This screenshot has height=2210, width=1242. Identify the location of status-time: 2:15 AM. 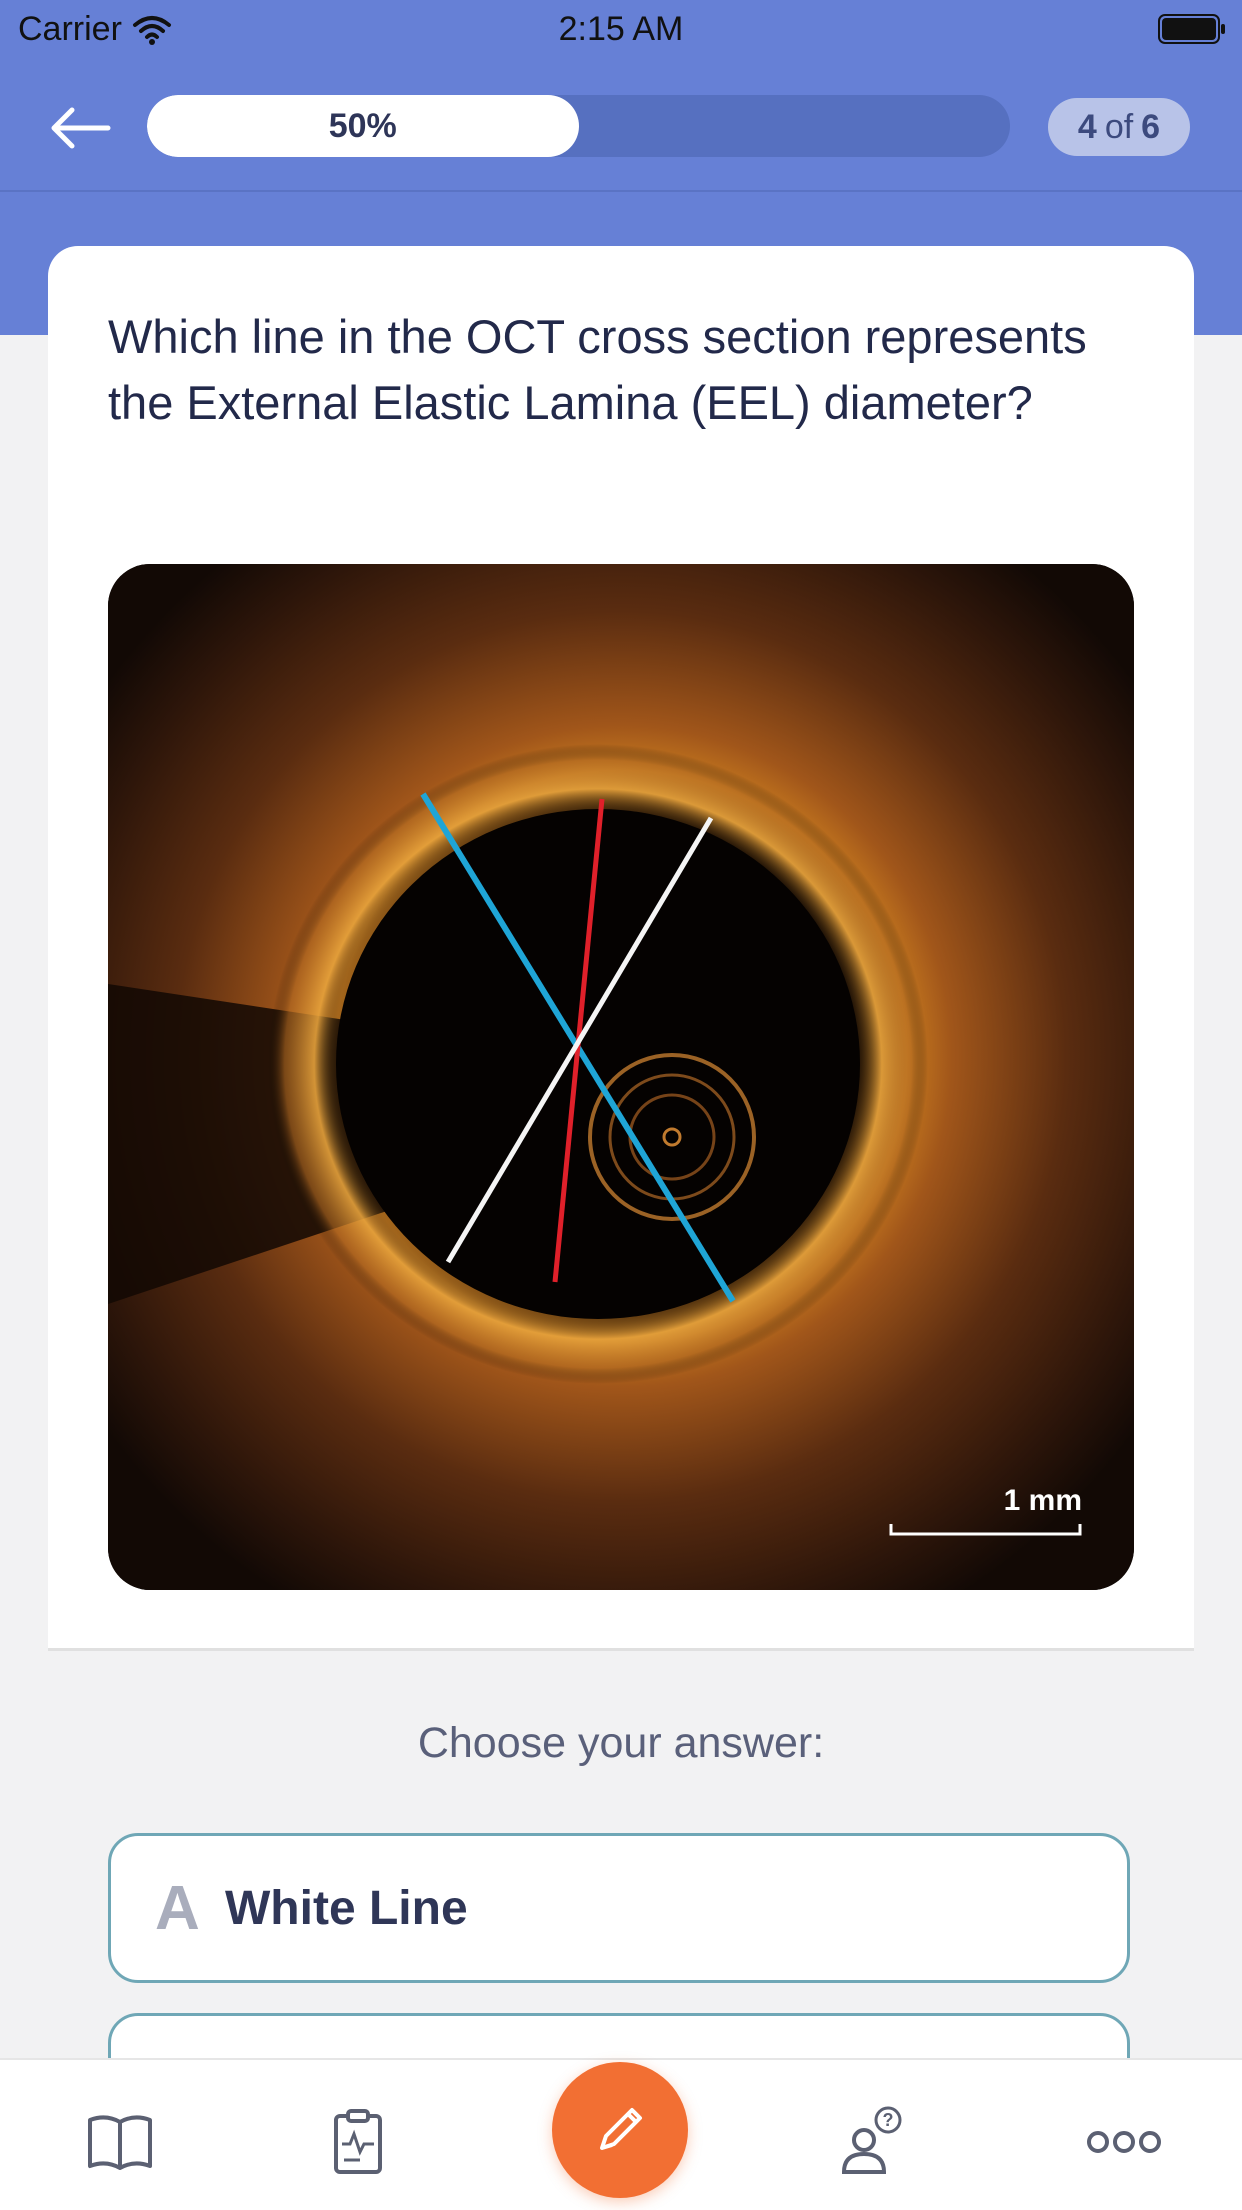
(621, 29).